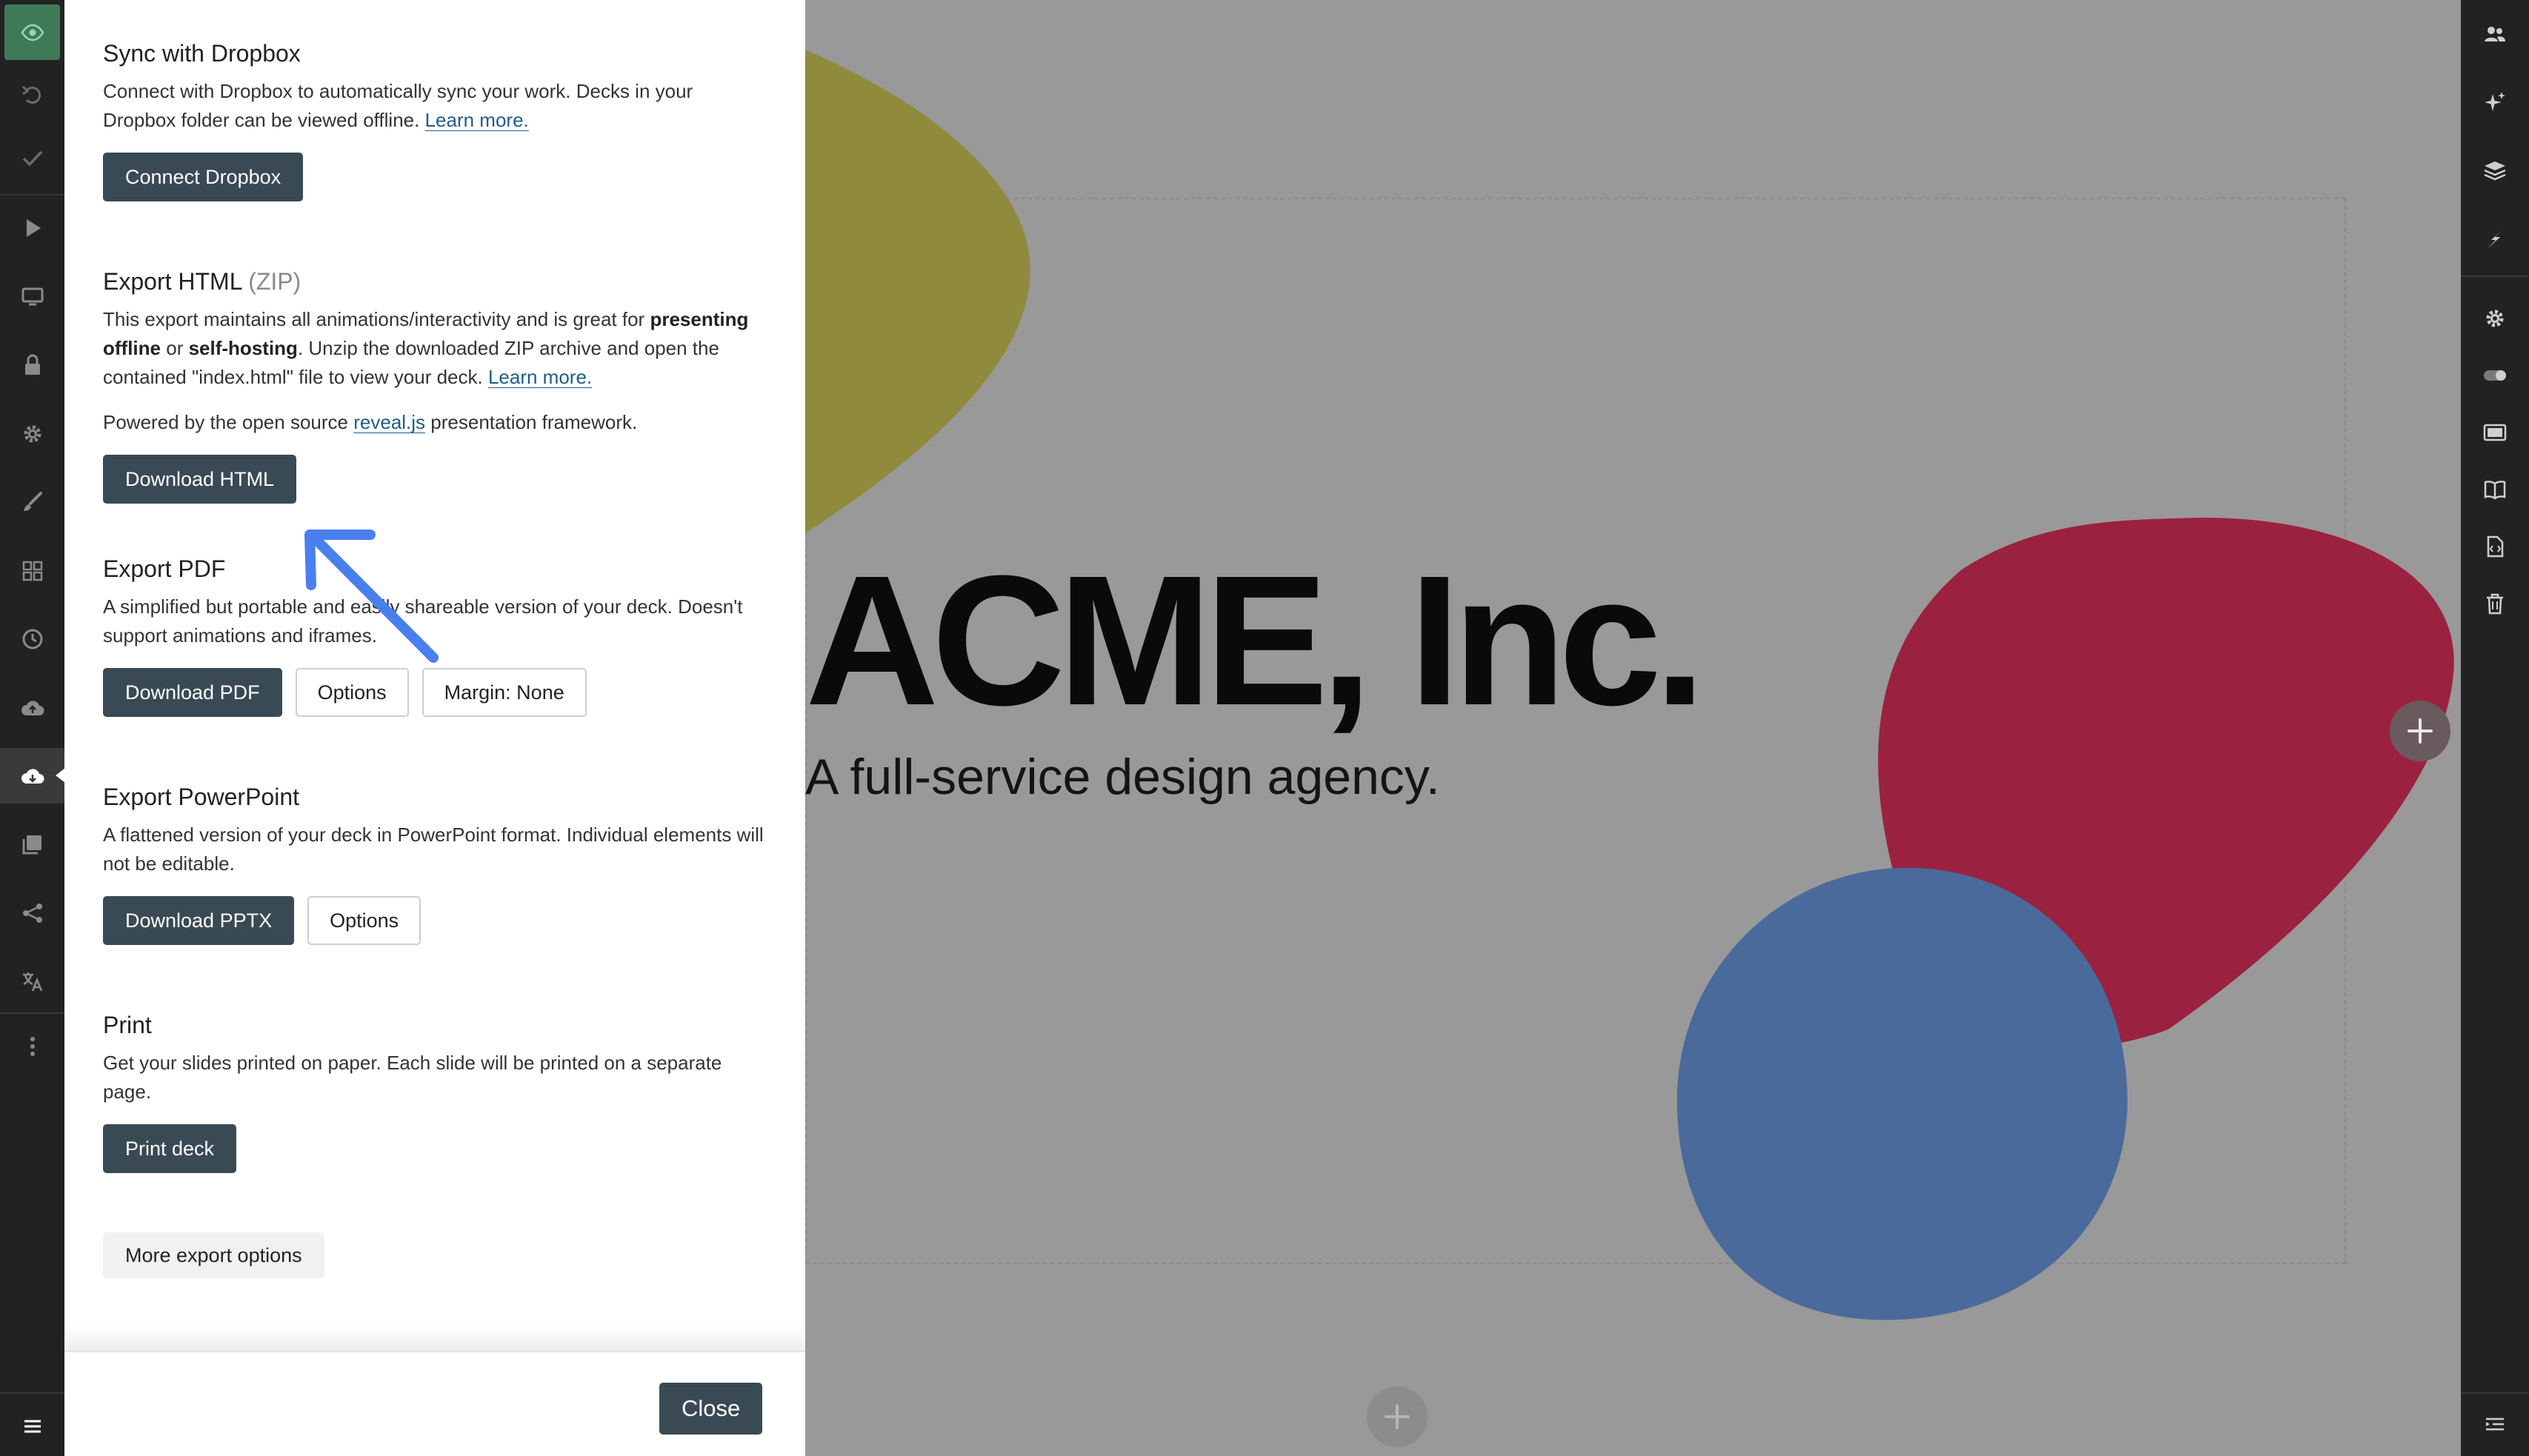 Image resolution: width=2529 pixels, height=1456 pixels. Describe the element at coordinates (540, 377) in the screenshot. I see `html-learn-more-link: Learn more.` at that location.